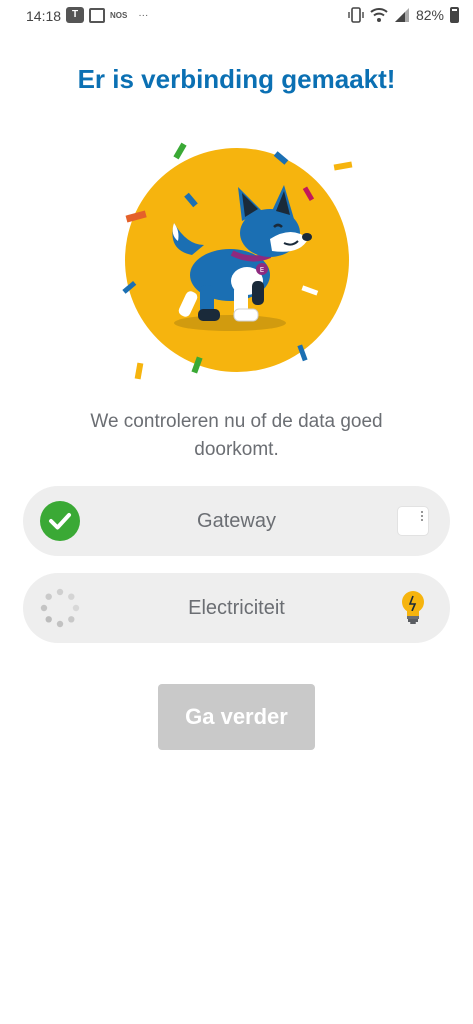 Image resolution: width=473 pixels, height=1024 pixels. What do you see at coordinates (107, 15) in the screenshot?
I see `status-left-icons: T NOS ···` at bounding box center [107, 15].